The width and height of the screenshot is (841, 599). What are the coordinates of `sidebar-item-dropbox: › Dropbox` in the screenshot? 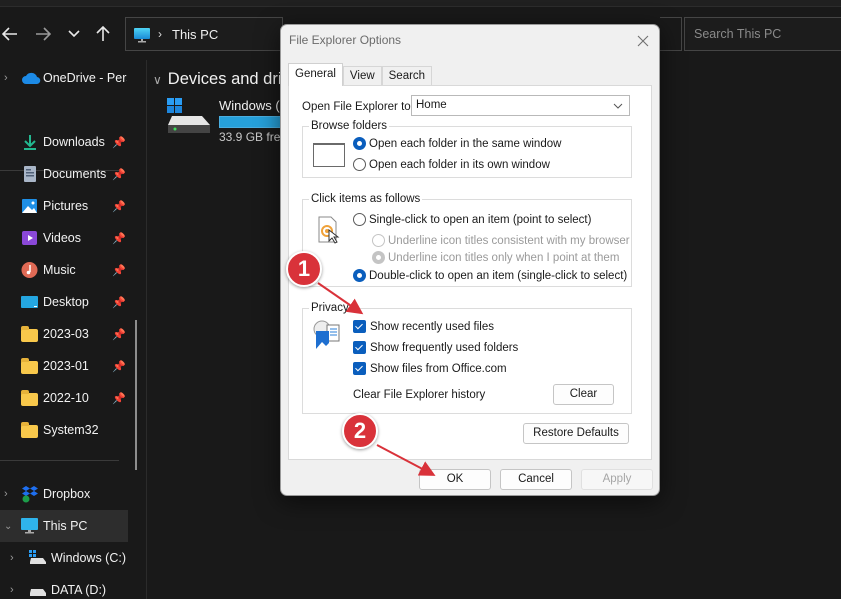 It's located at (64, 494).